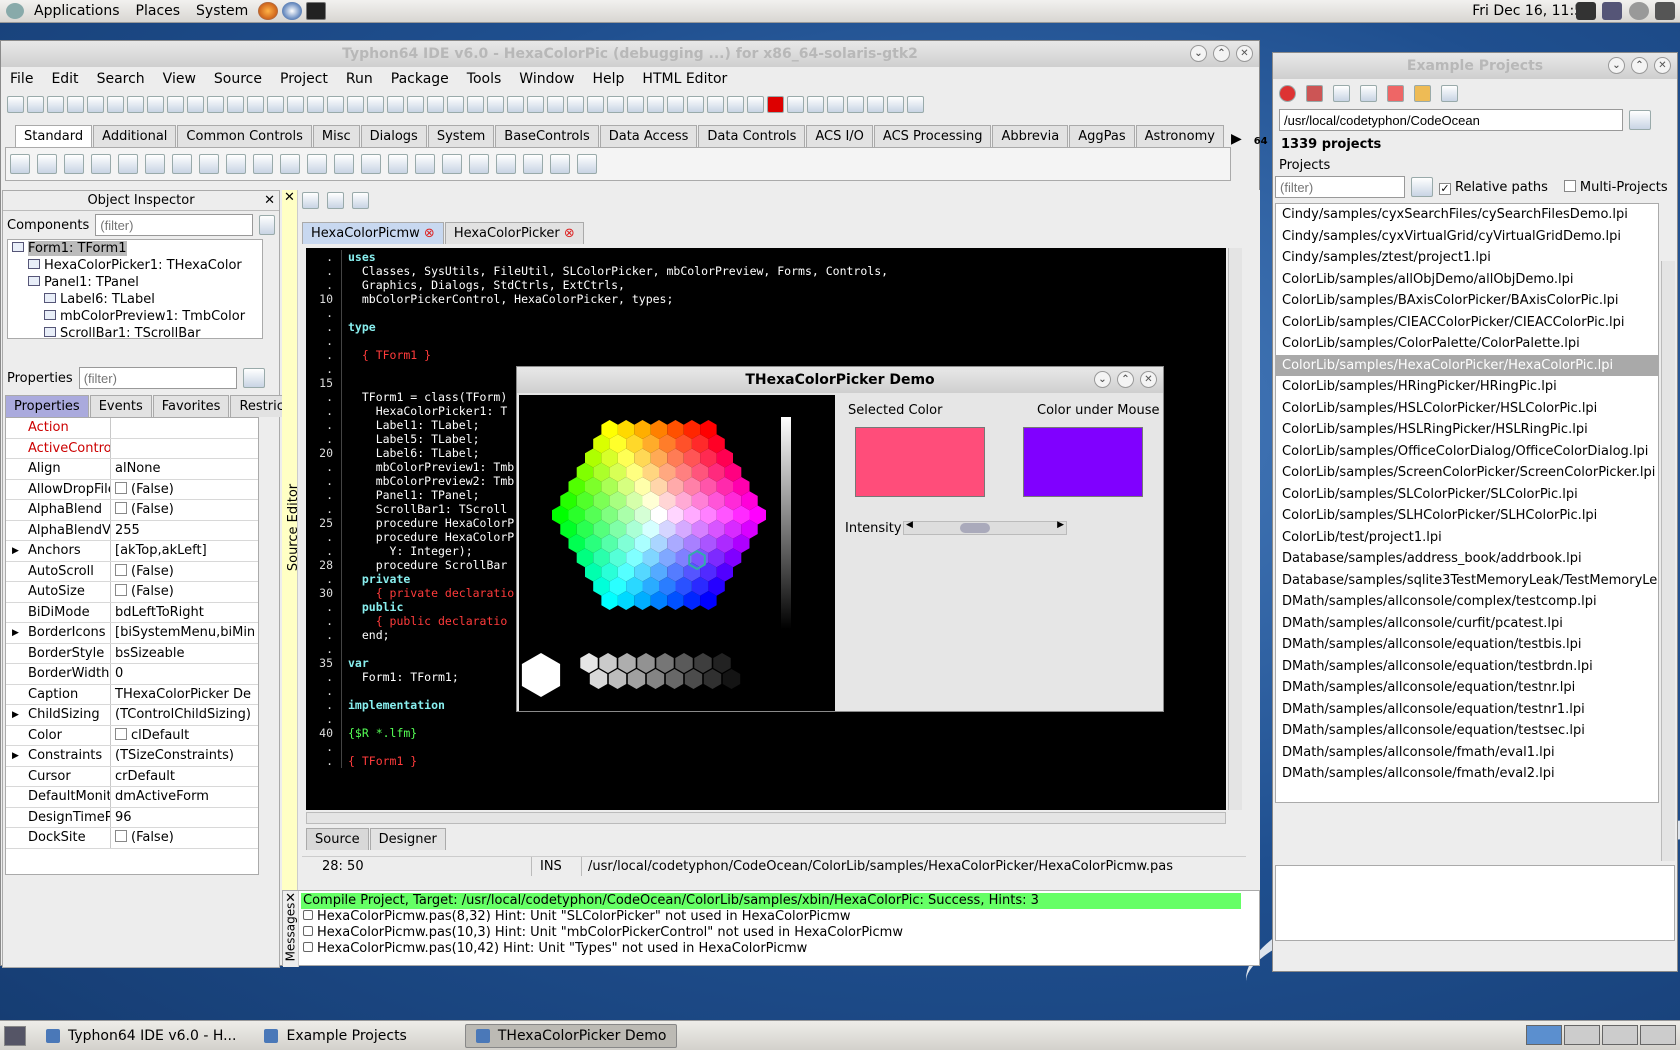 The image size is (1680, 1050). I want to click on checkbox-icon, so click(121, 733).